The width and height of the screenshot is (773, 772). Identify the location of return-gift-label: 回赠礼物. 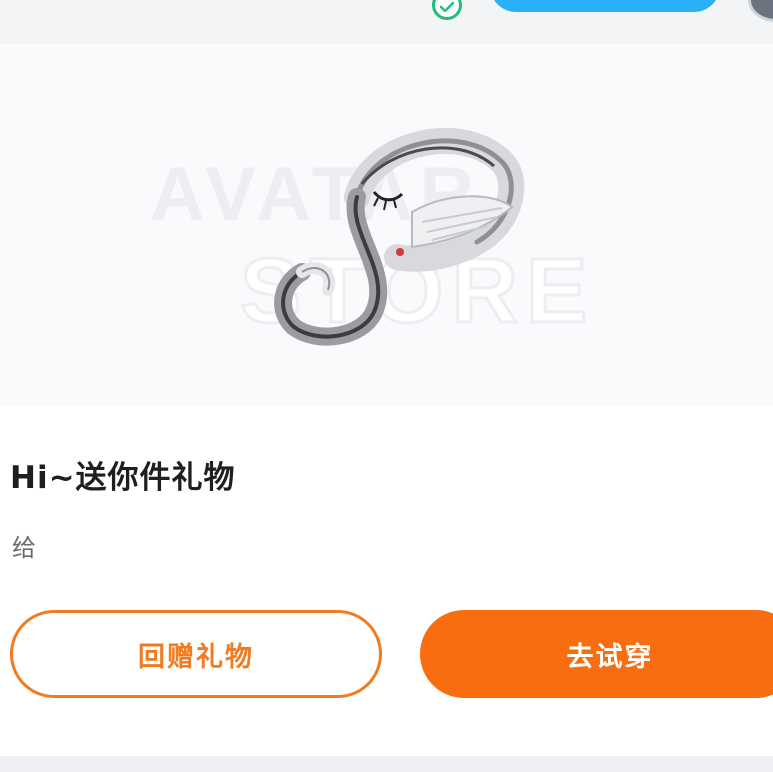
(196, 657).